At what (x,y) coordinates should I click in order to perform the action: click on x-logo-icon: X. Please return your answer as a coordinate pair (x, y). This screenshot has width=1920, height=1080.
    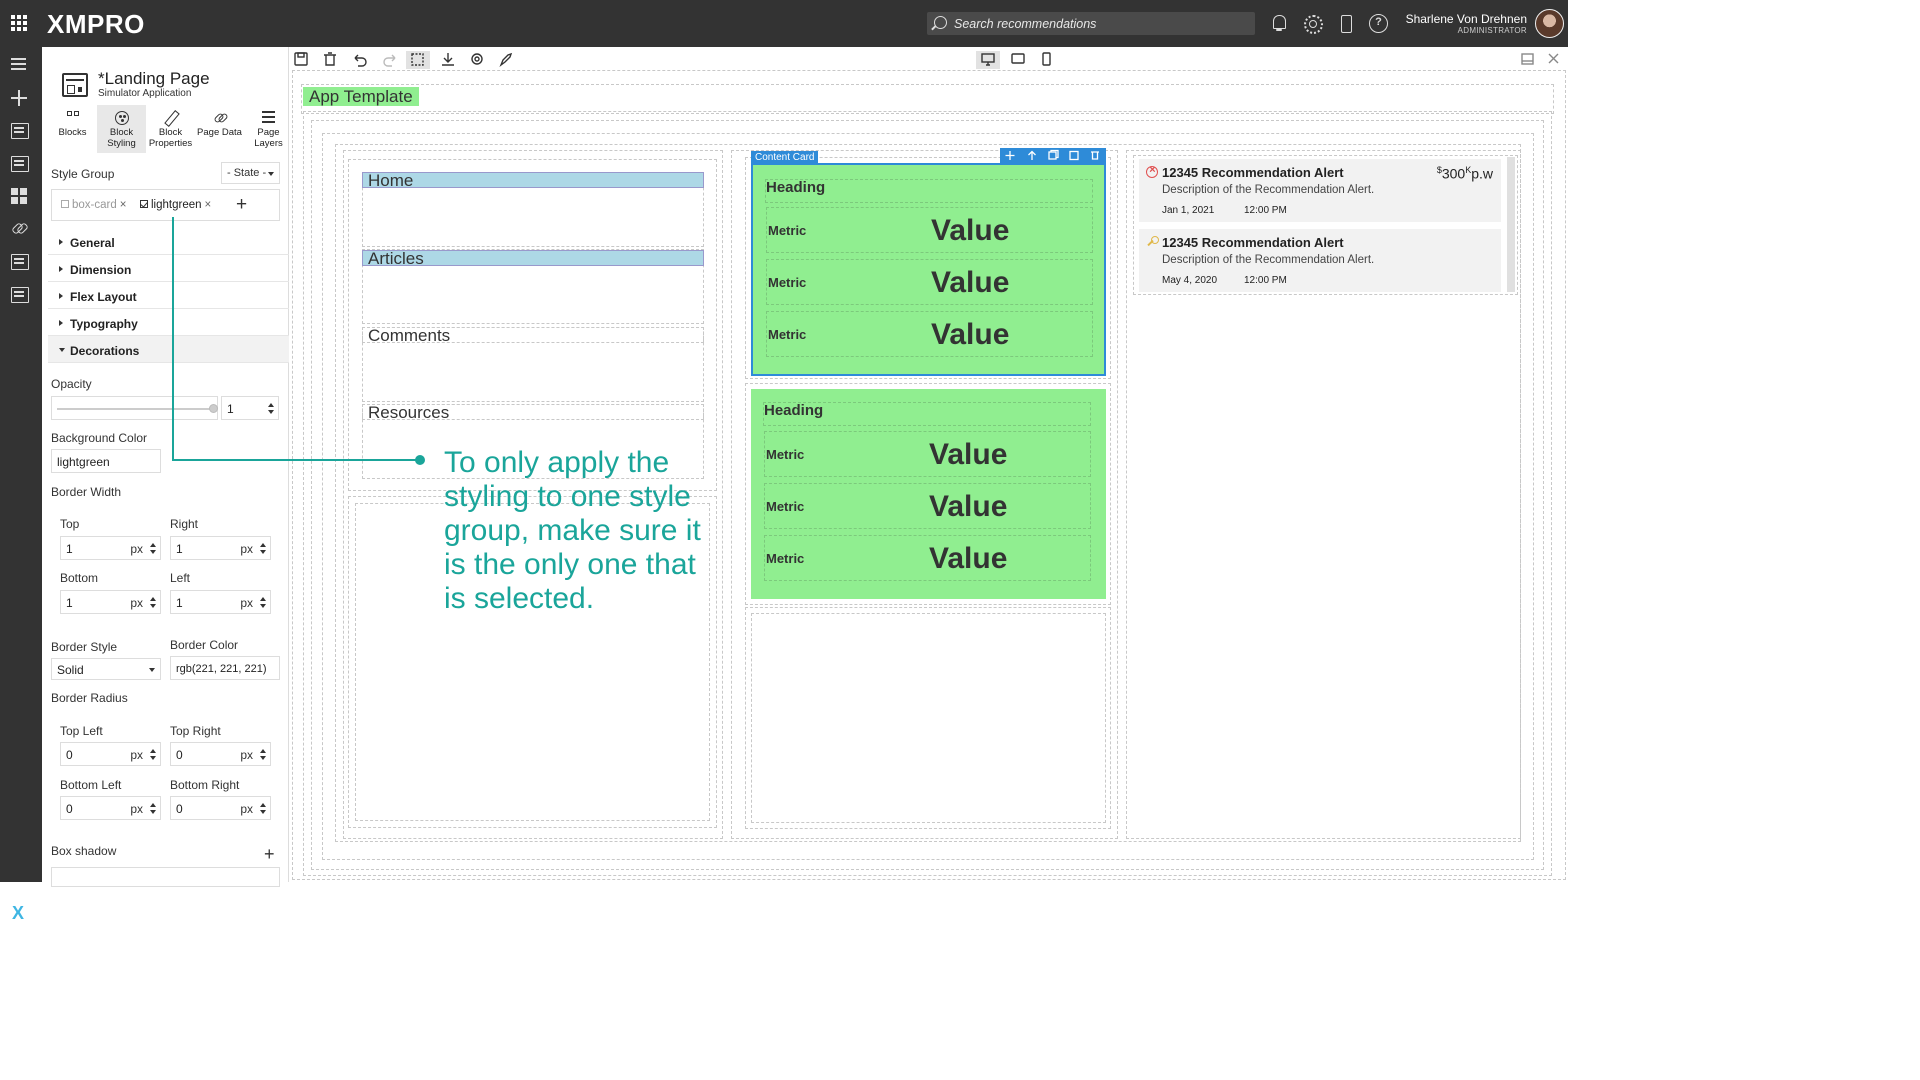
    Looking at the image, I should click on (18, 913).